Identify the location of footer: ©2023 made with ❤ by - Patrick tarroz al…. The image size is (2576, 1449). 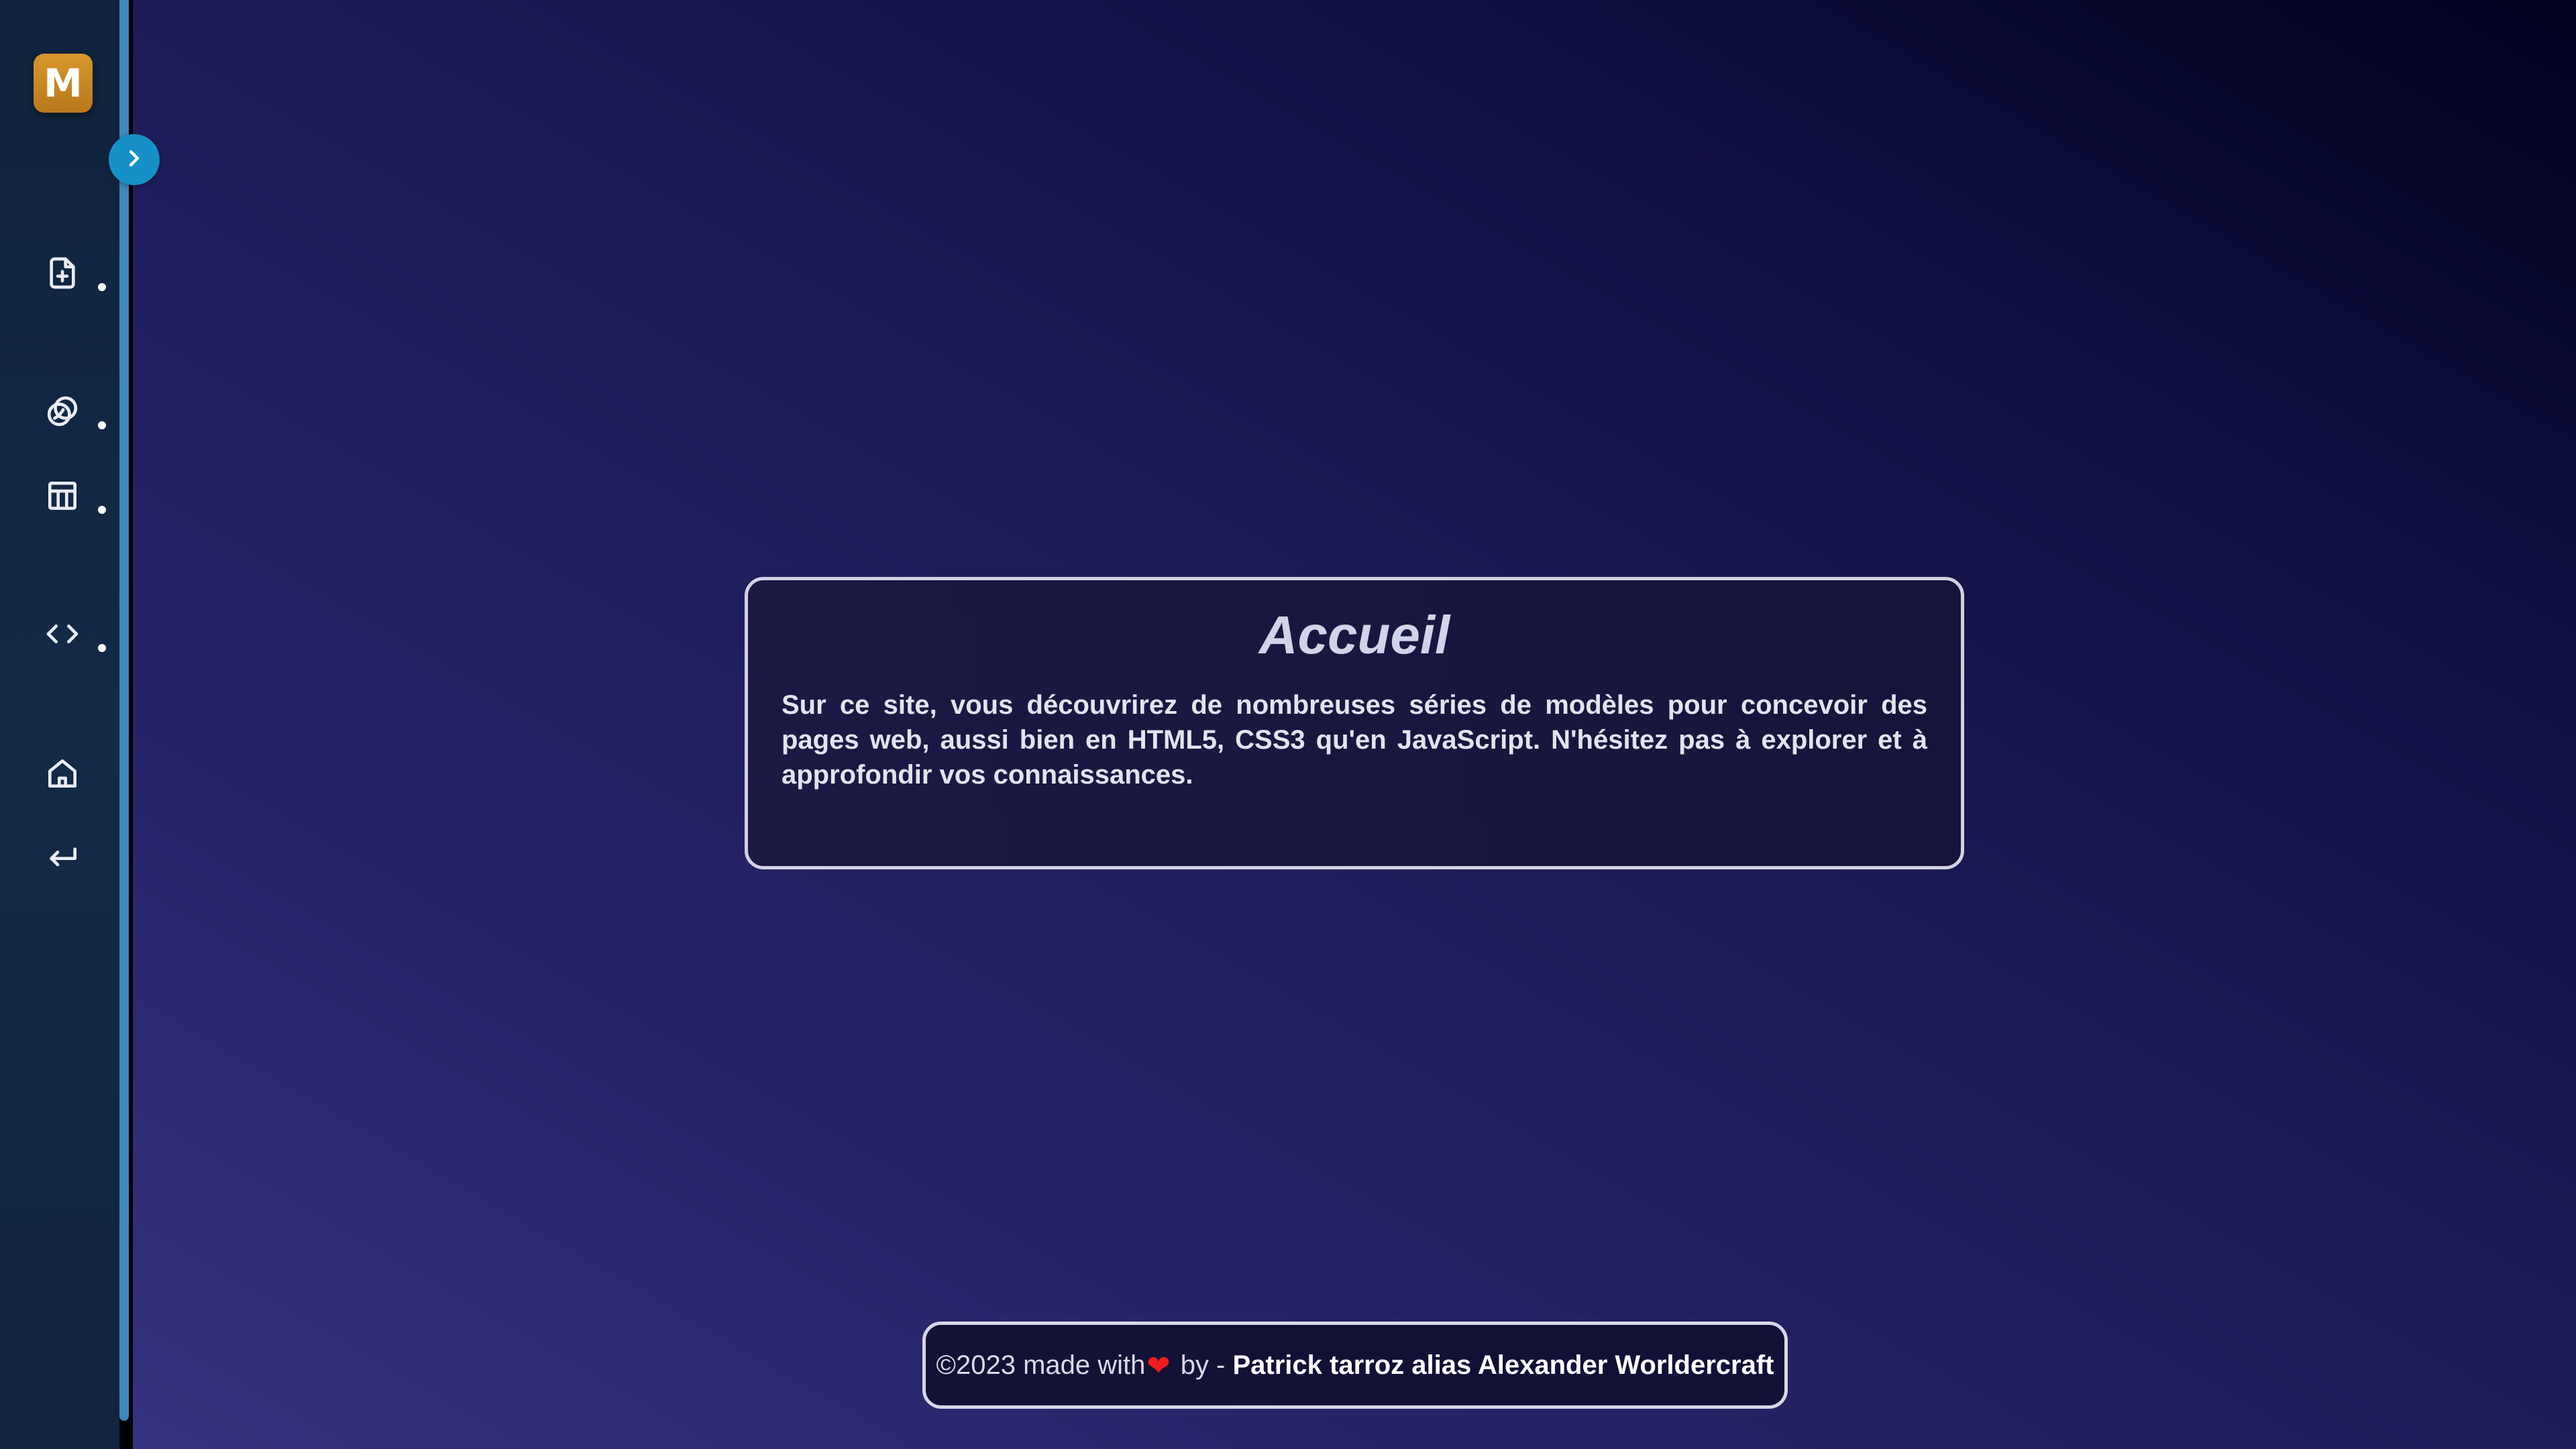
(1355, 1365).